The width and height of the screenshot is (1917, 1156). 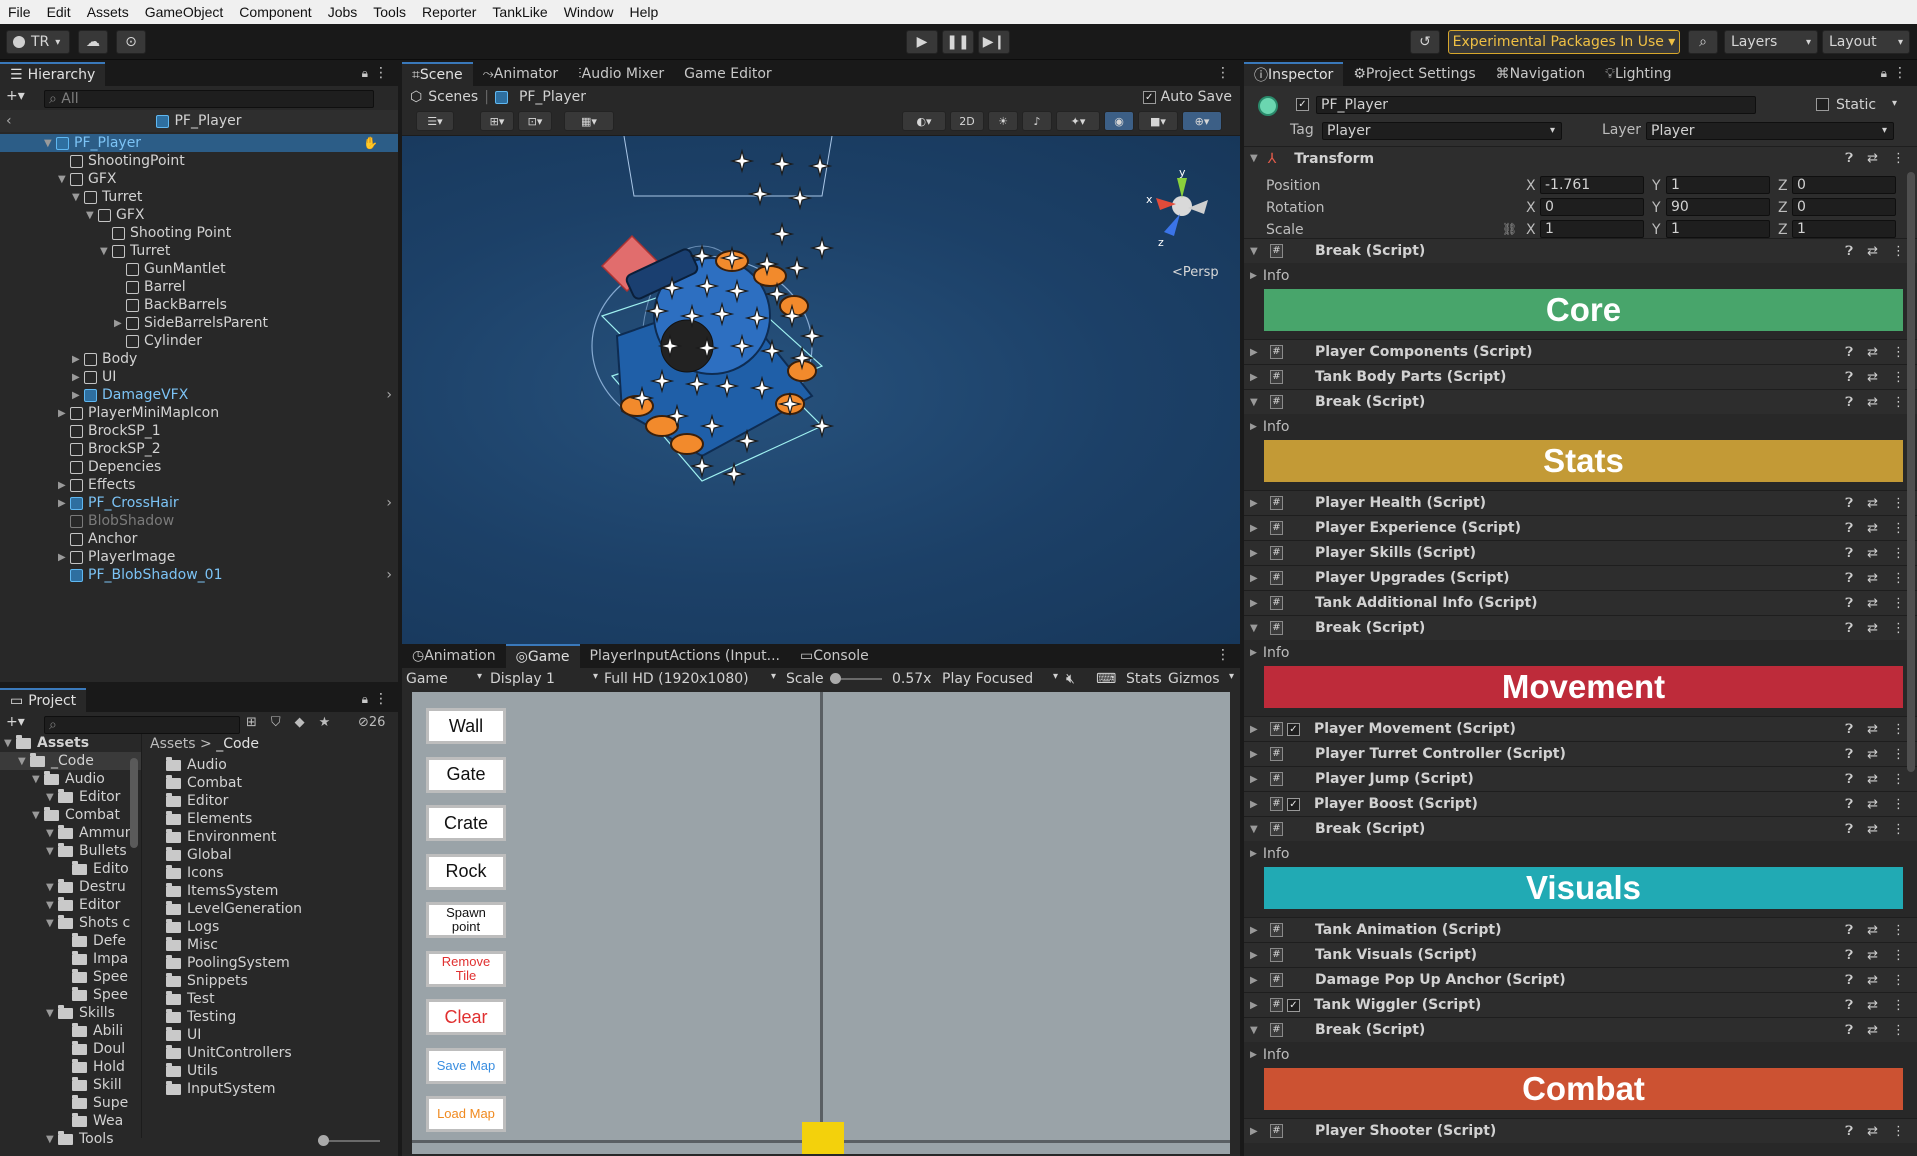 What do you see at coordinates (199, 467) in the screenshot?
I see `hierarchy-item: Depencies` at bounding box center [199, 467].